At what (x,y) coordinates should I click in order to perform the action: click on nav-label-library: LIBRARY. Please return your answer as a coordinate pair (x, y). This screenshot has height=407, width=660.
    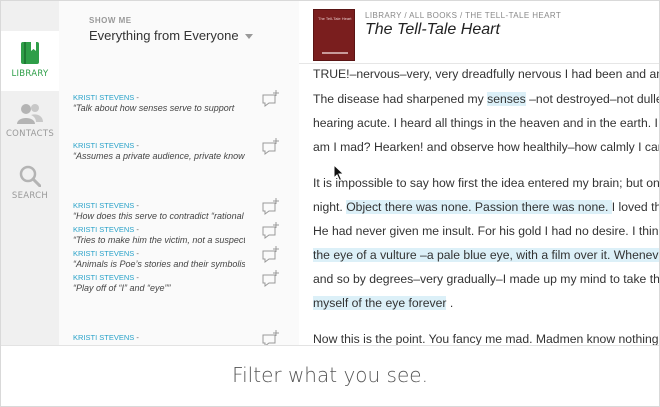
    Looking at the image, I should click on (30, 74).